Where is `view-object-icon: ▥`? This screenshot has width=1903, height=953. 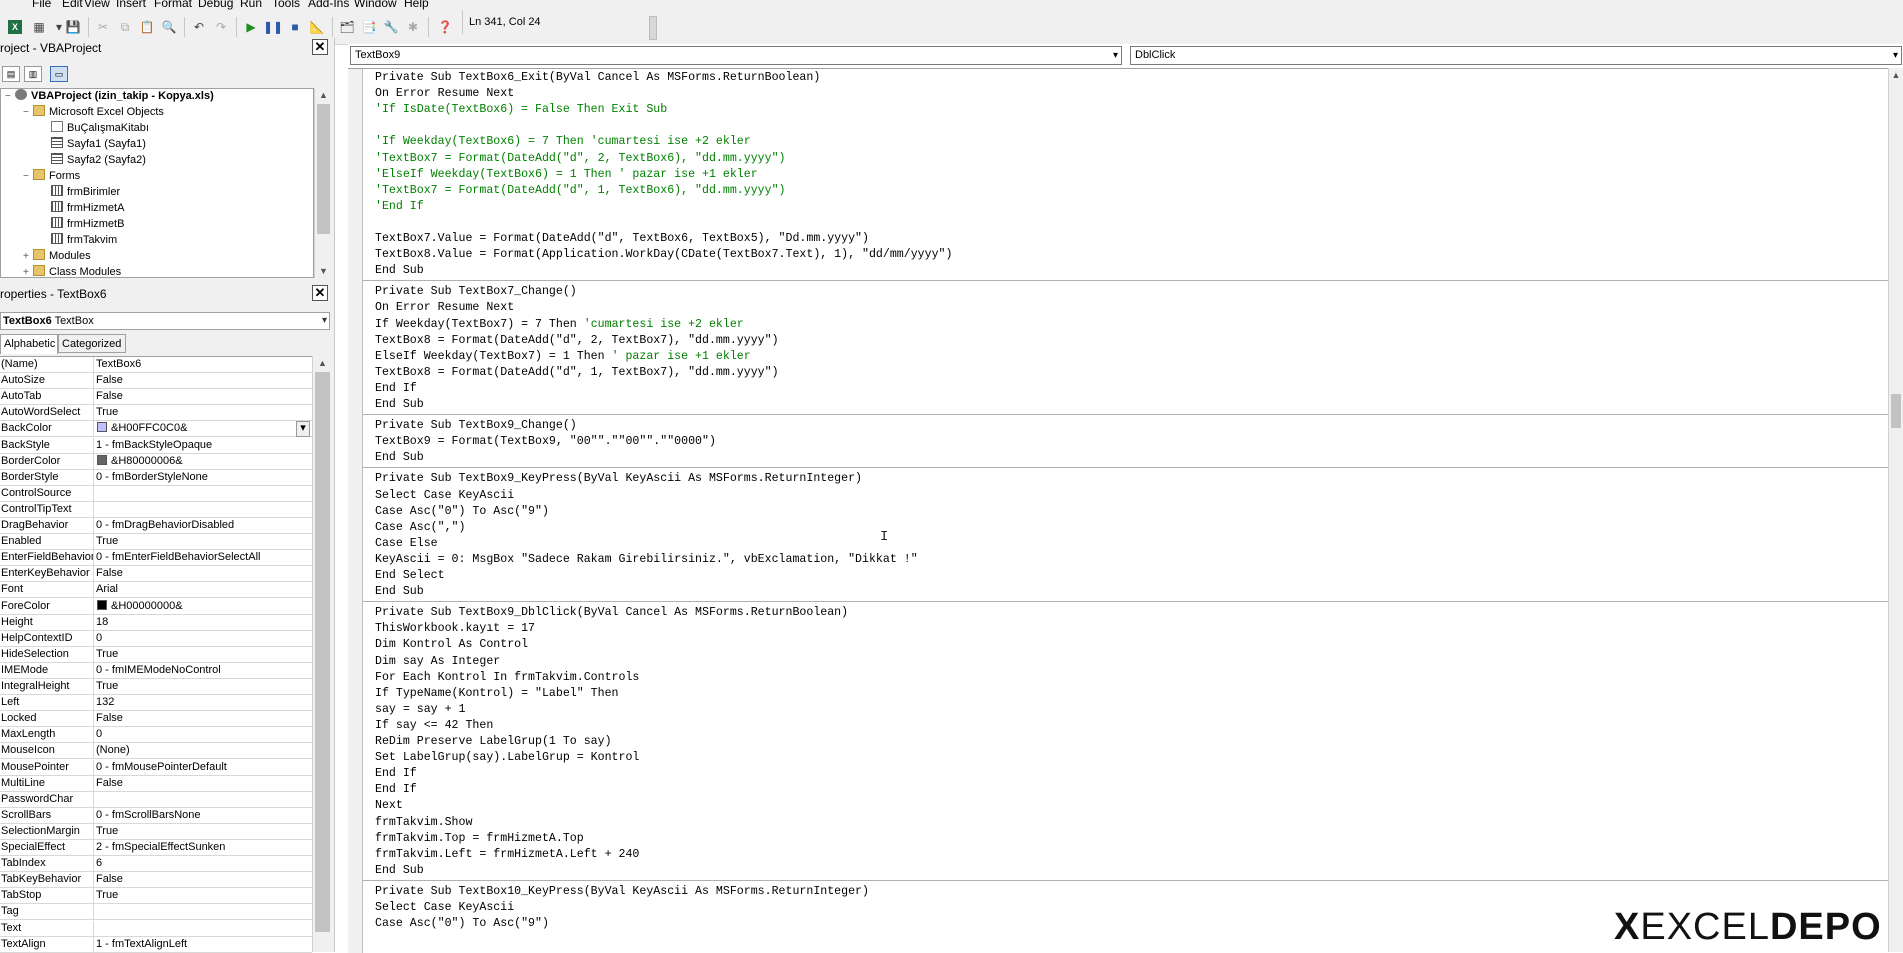
view-object-icon: ▥ is located at coordinates (33, 74).